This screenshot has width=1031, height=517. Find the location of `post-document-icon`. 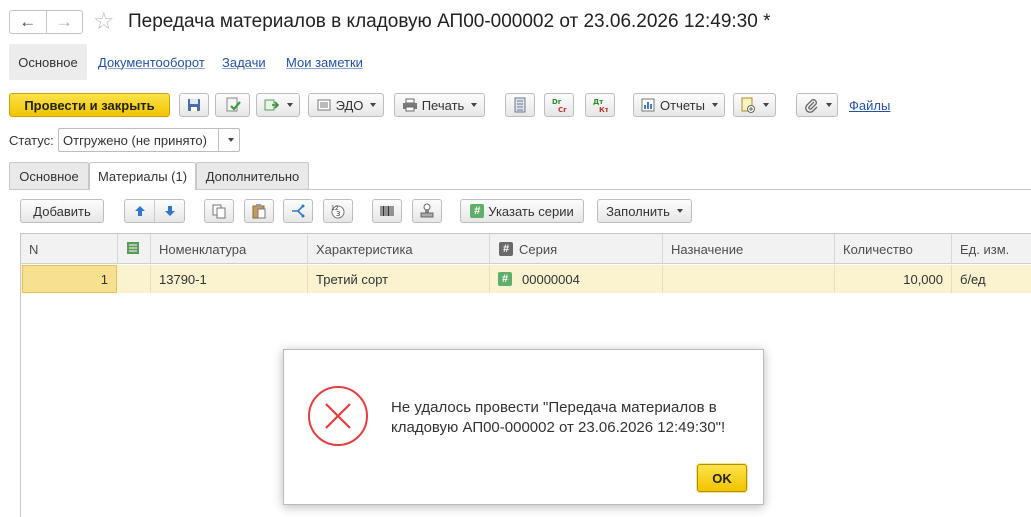

post-document-icon is located at coordinates (233, 105).